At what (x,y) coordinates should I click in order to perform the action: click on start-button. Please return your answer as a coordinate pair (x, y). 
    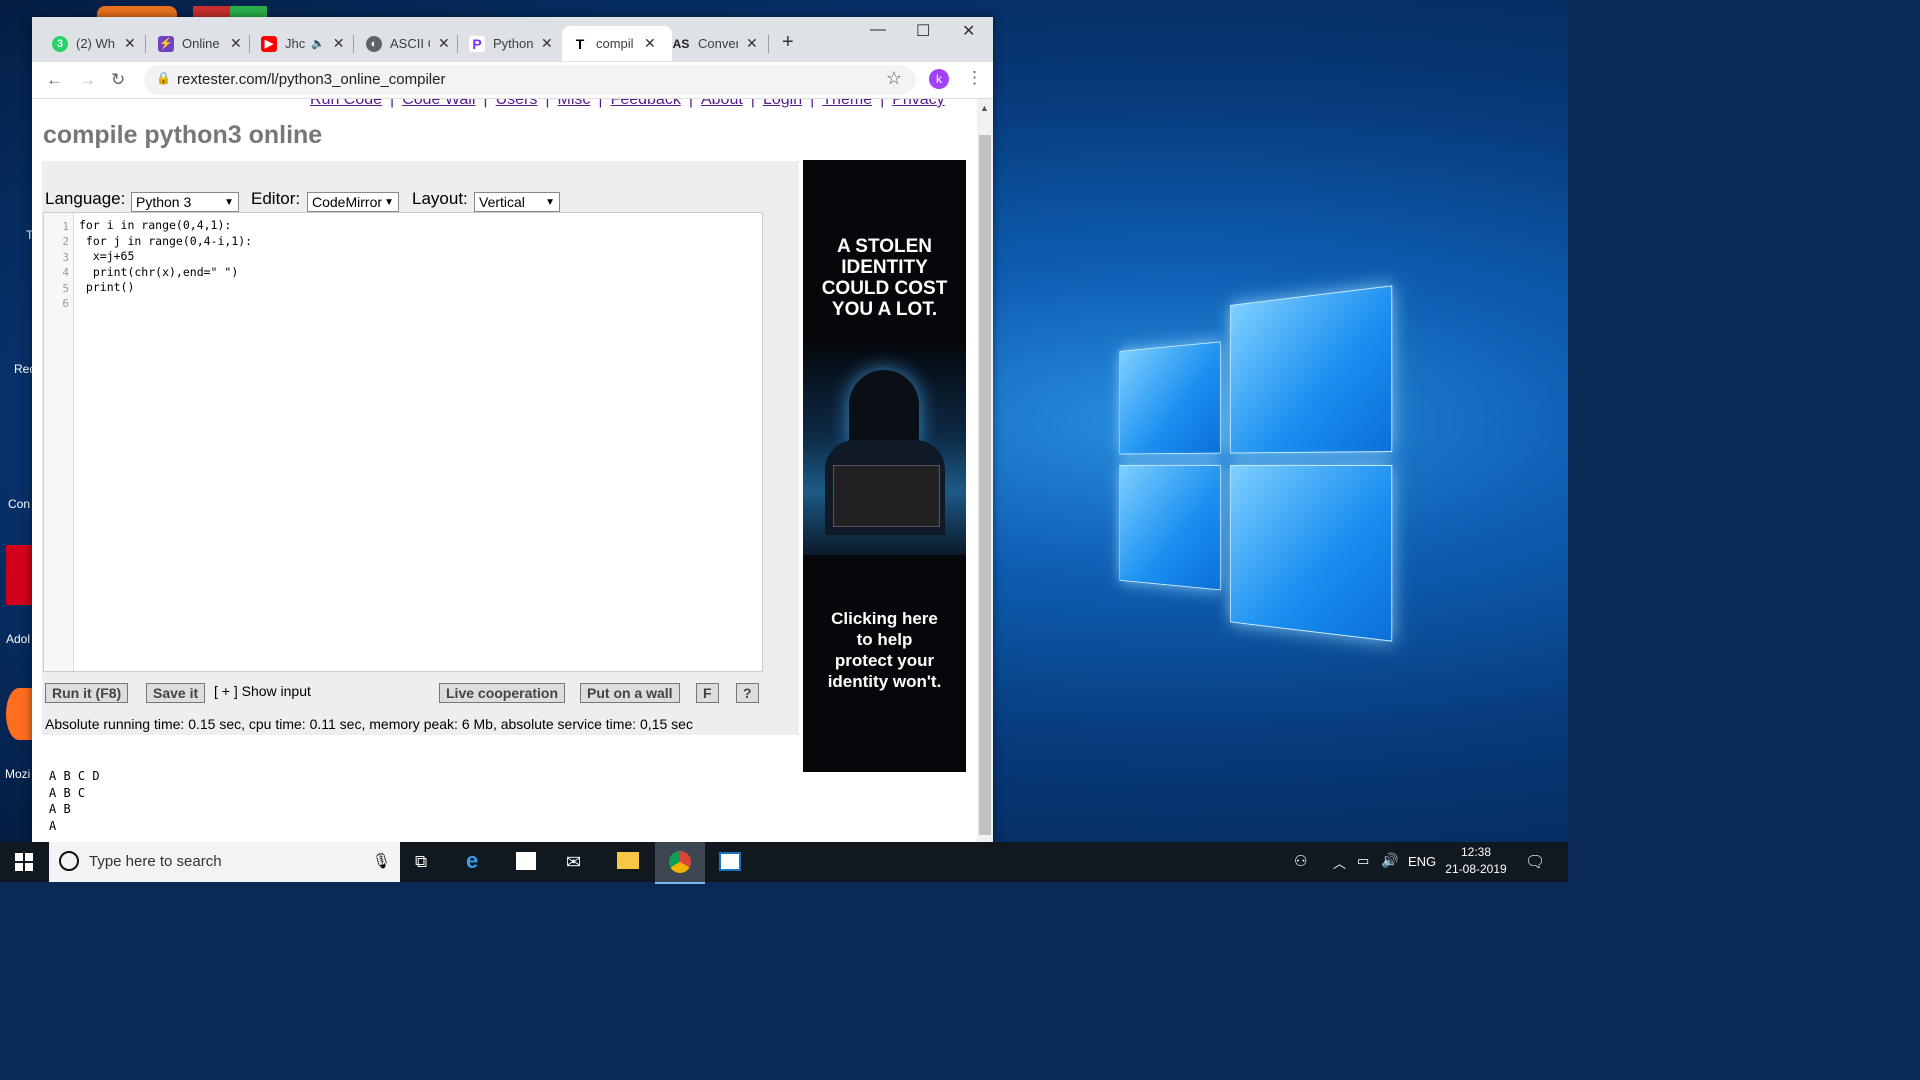
    Looking at the image, I should click on (24, 862).